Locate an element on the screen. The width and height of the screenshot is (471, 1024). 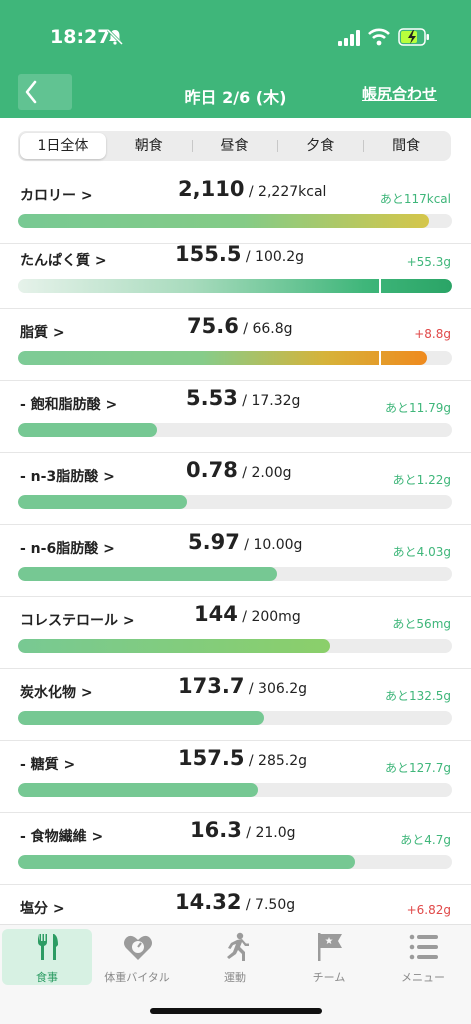
nutrient-intake: 16.3 is located at coordinates (216, 830).